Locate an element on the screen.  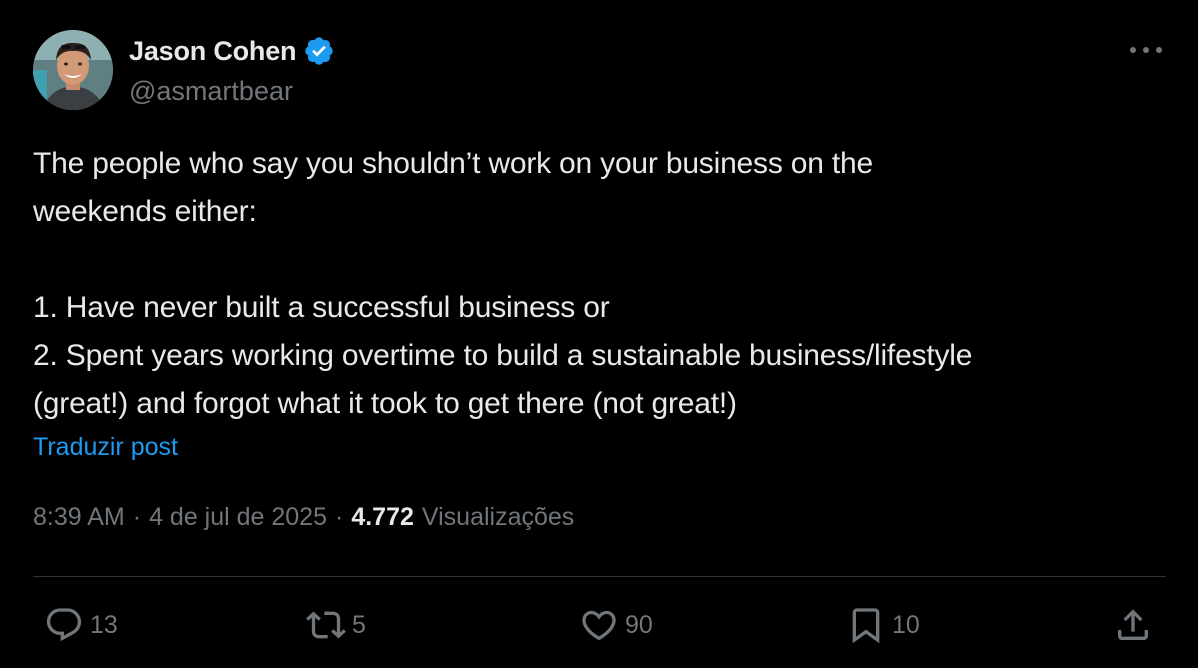
author-display-name: Jason Cohen is located at coordinates (213, 51).